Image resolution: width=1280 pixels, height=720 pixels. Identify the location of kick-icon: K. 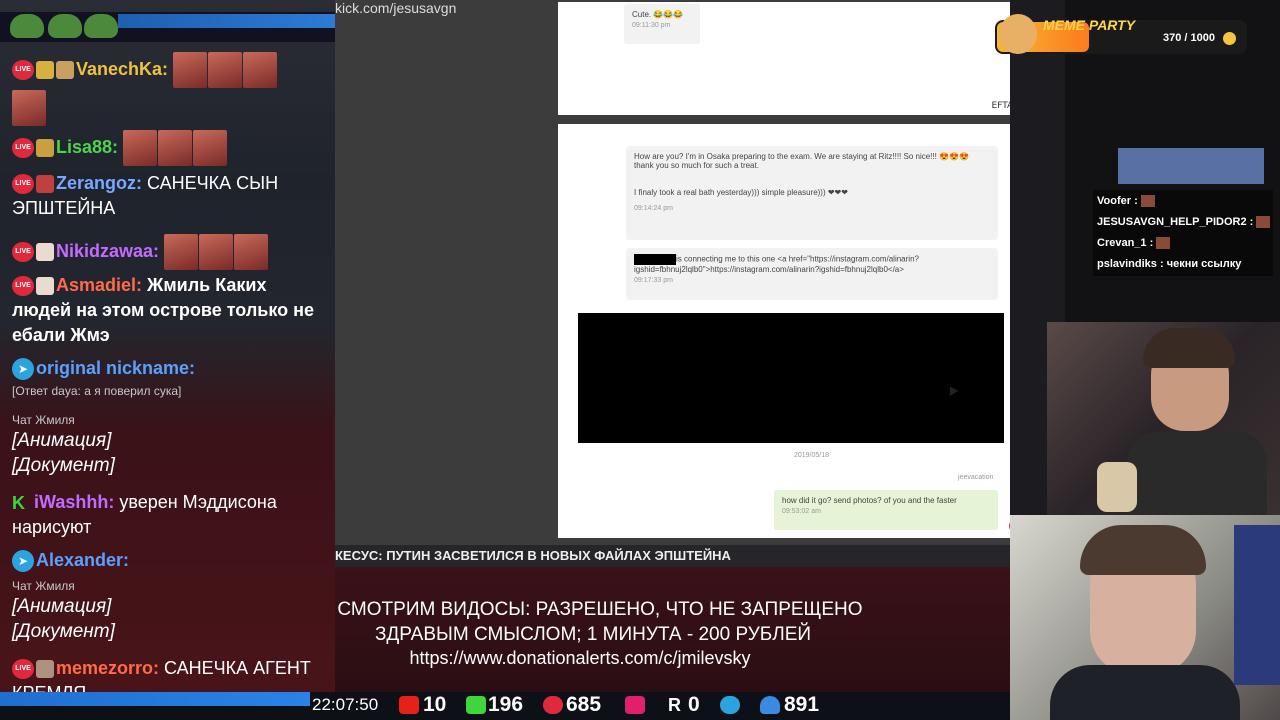
(18, 503).